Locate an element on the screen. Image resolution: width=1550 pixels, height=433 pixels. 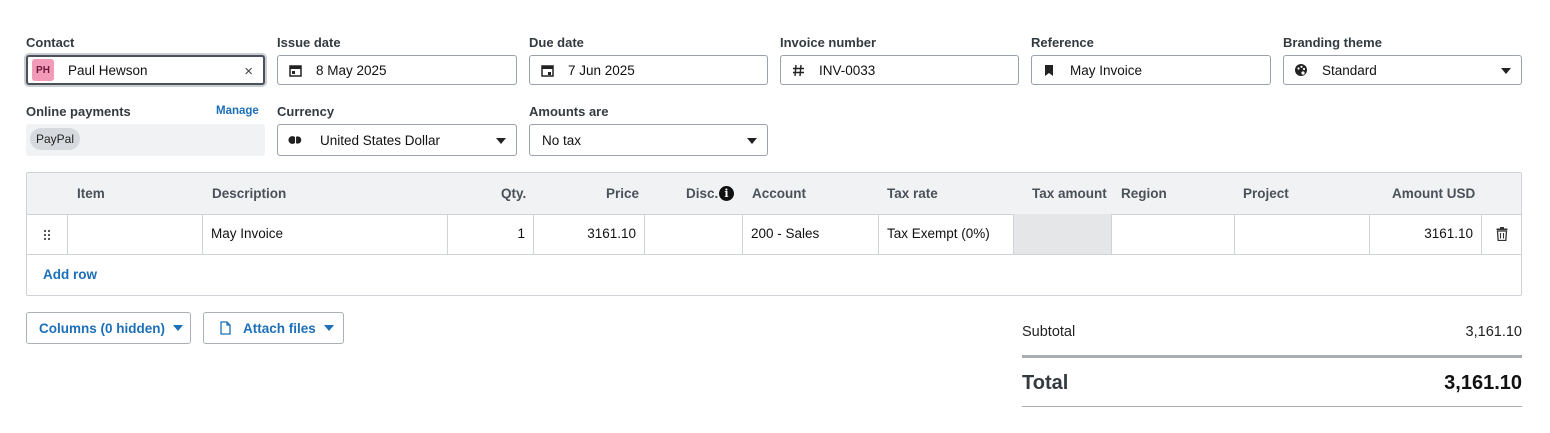
online-payments-box: PayPal is located at coordinates (145, 140).